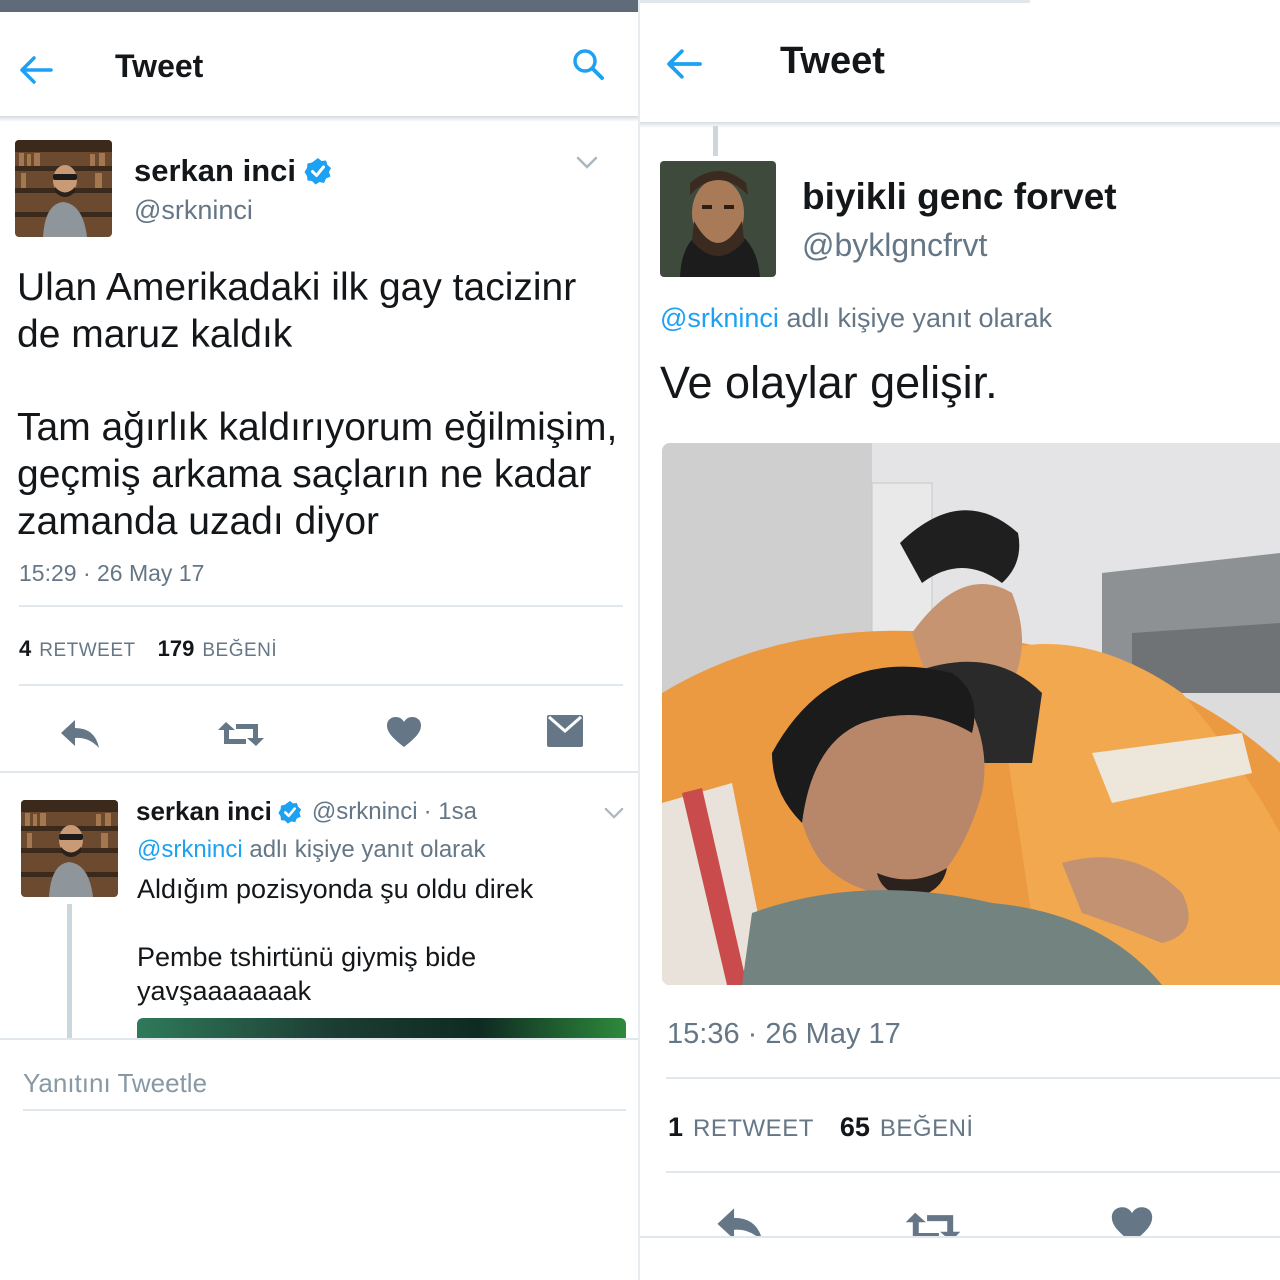 The image size is (1280, 1280). I want to click on tweet-text: Ve olaylar gelişir., so click(829, 382).